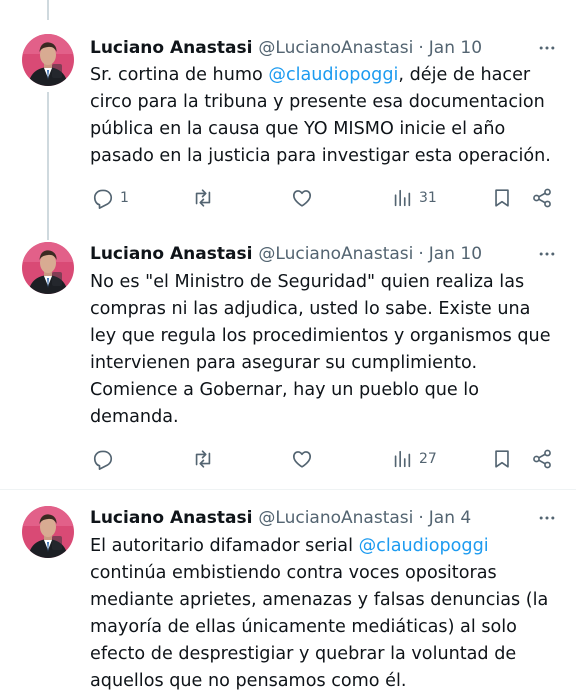 This screenshot has width=576, height=696. What do you see at coordinates (428, 198) in the screenshot?
I see `views-count: 31` at bounding box center [428, 198].